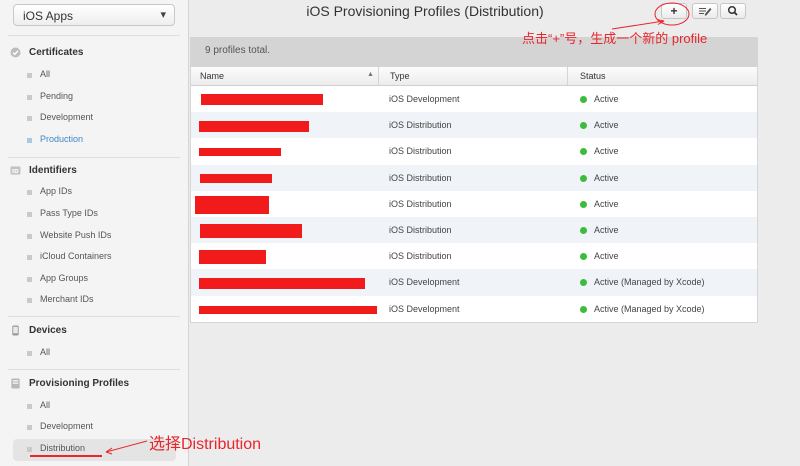  What do you see at coordinates (212, 76) in the screenshot?
I see `column-header-name: Name` at bounding box center [212, 76].